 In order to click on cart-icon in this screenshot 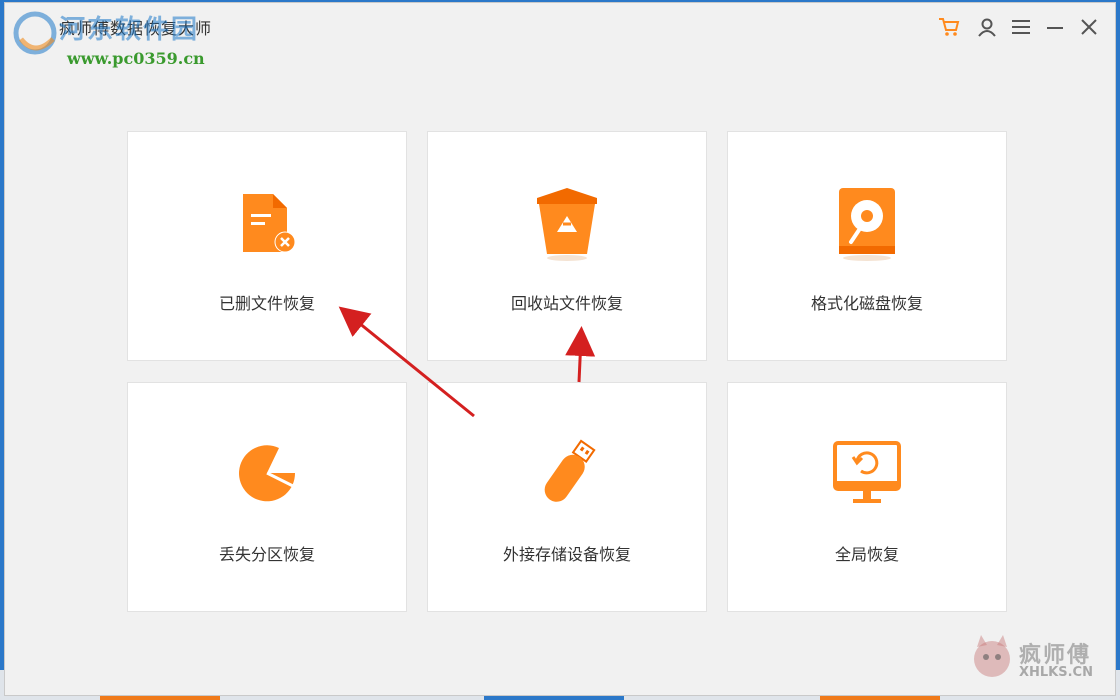, I will do `click(949, 27)`.